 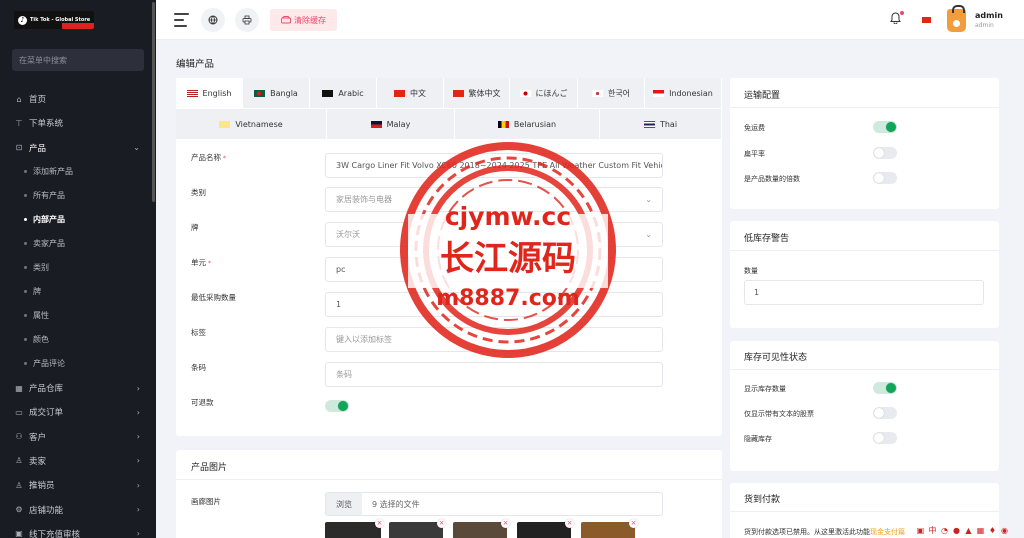 I want to click on sidebar-scrollbar, so click(x=153, y=102).